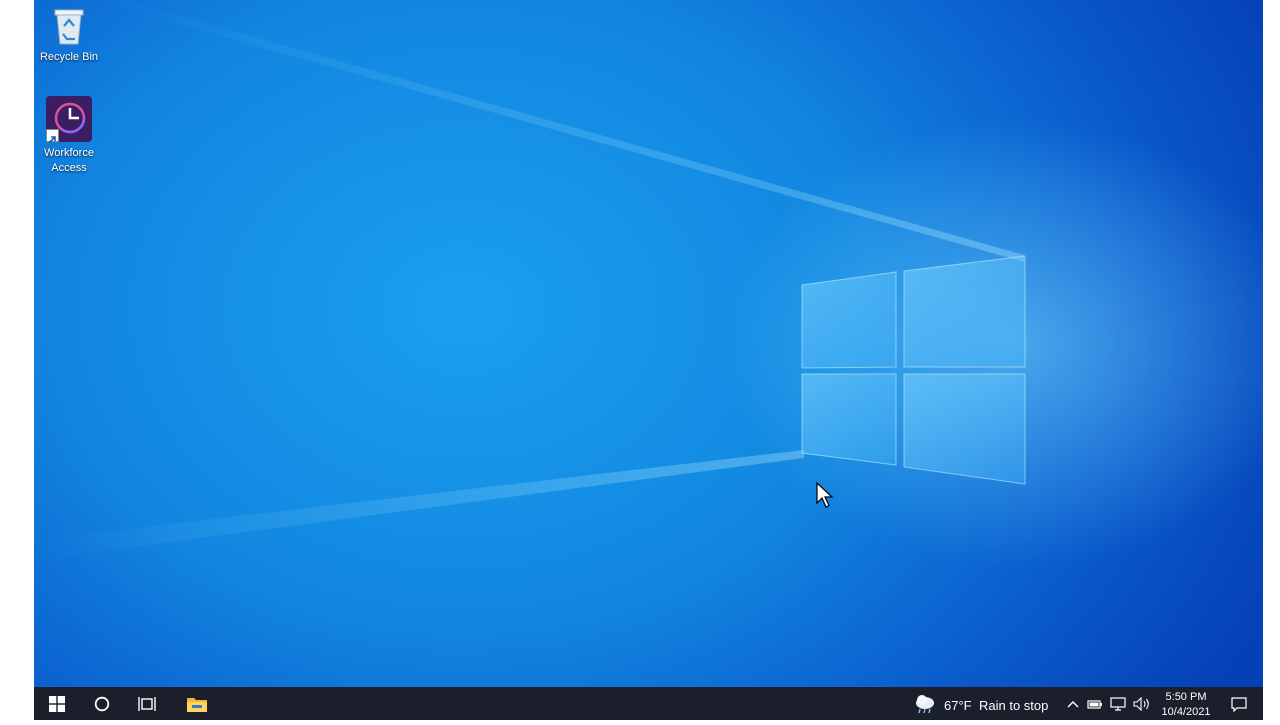 The image size is (1280, 725). What do you see at coordinates (69, 153) in the screenshot?
I see `workforce-access-label-line1: Workforce` at bounding box center [69, 153].